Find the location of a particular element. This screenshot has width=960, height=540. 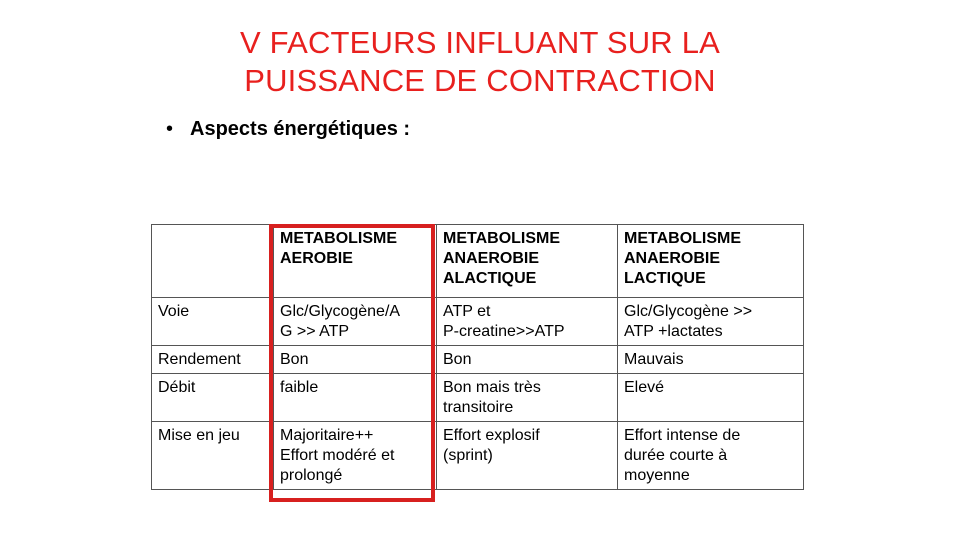

cell-line: faible is located at coordinates (299, 387).